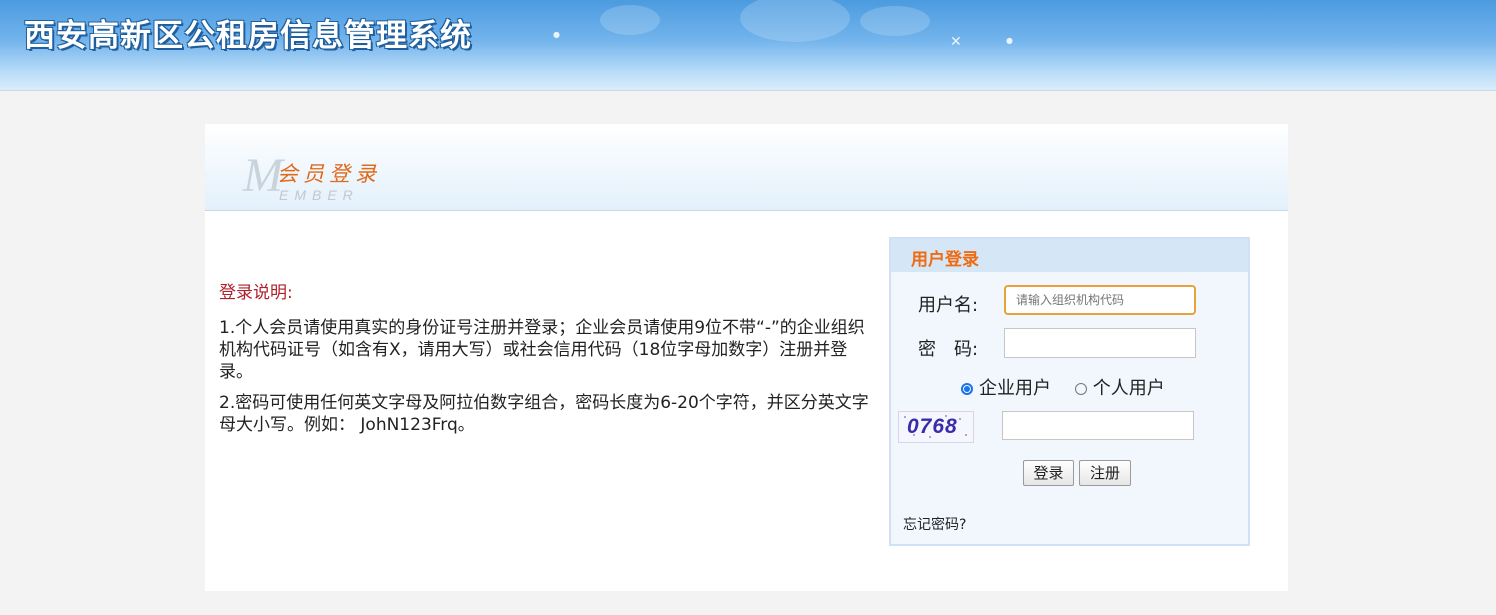  Describe the element at coordinates (746, 167) in the screenshot. I see `member-header: M 会员登录 EMBER` at that location.